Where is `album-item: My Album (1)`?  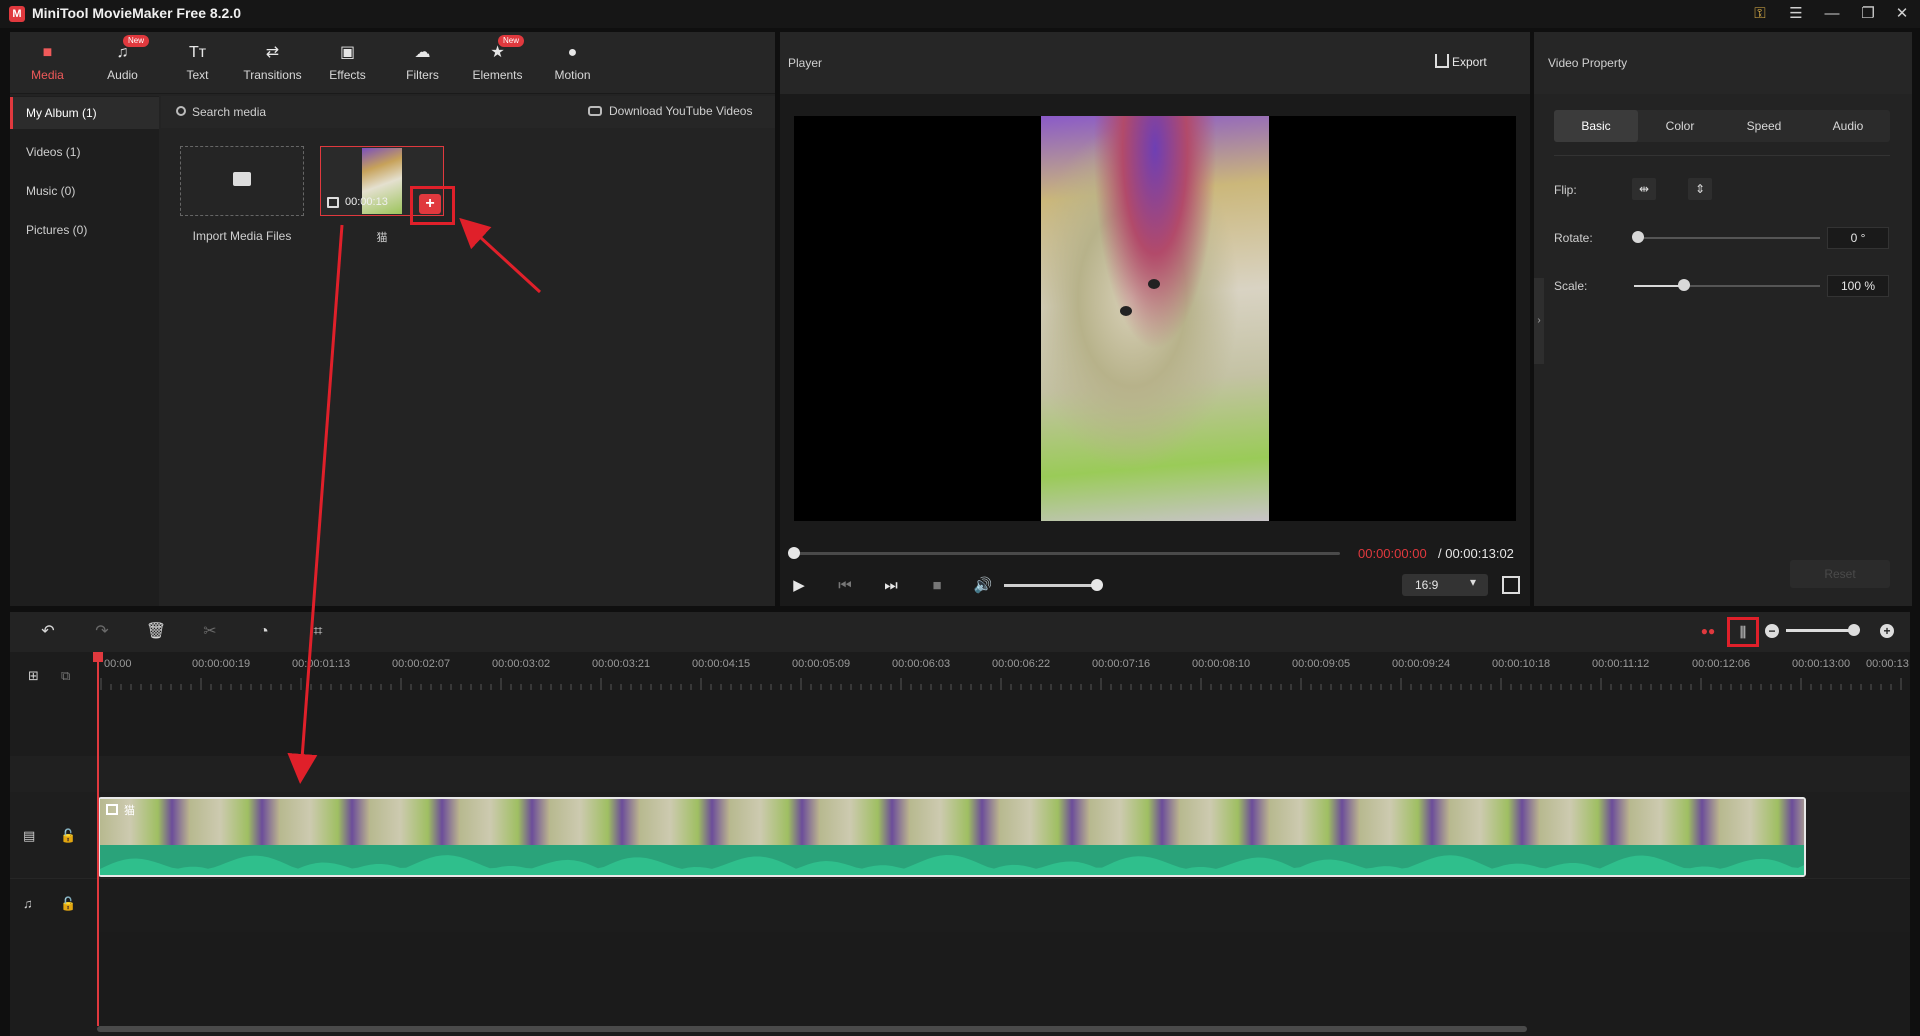
album-item: My Album (1) is located at coordinates (84, 113).